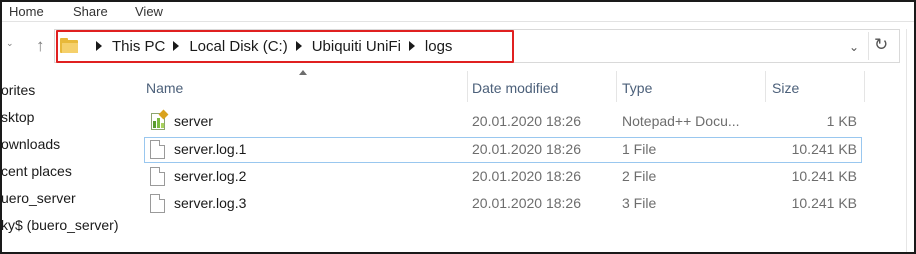 The width and height of the screenshot is (916, 254). What do you see at coordinates (910, 140) in the screenshot?
I see `vertical-scrollbar` at bounding box center [910, 140].